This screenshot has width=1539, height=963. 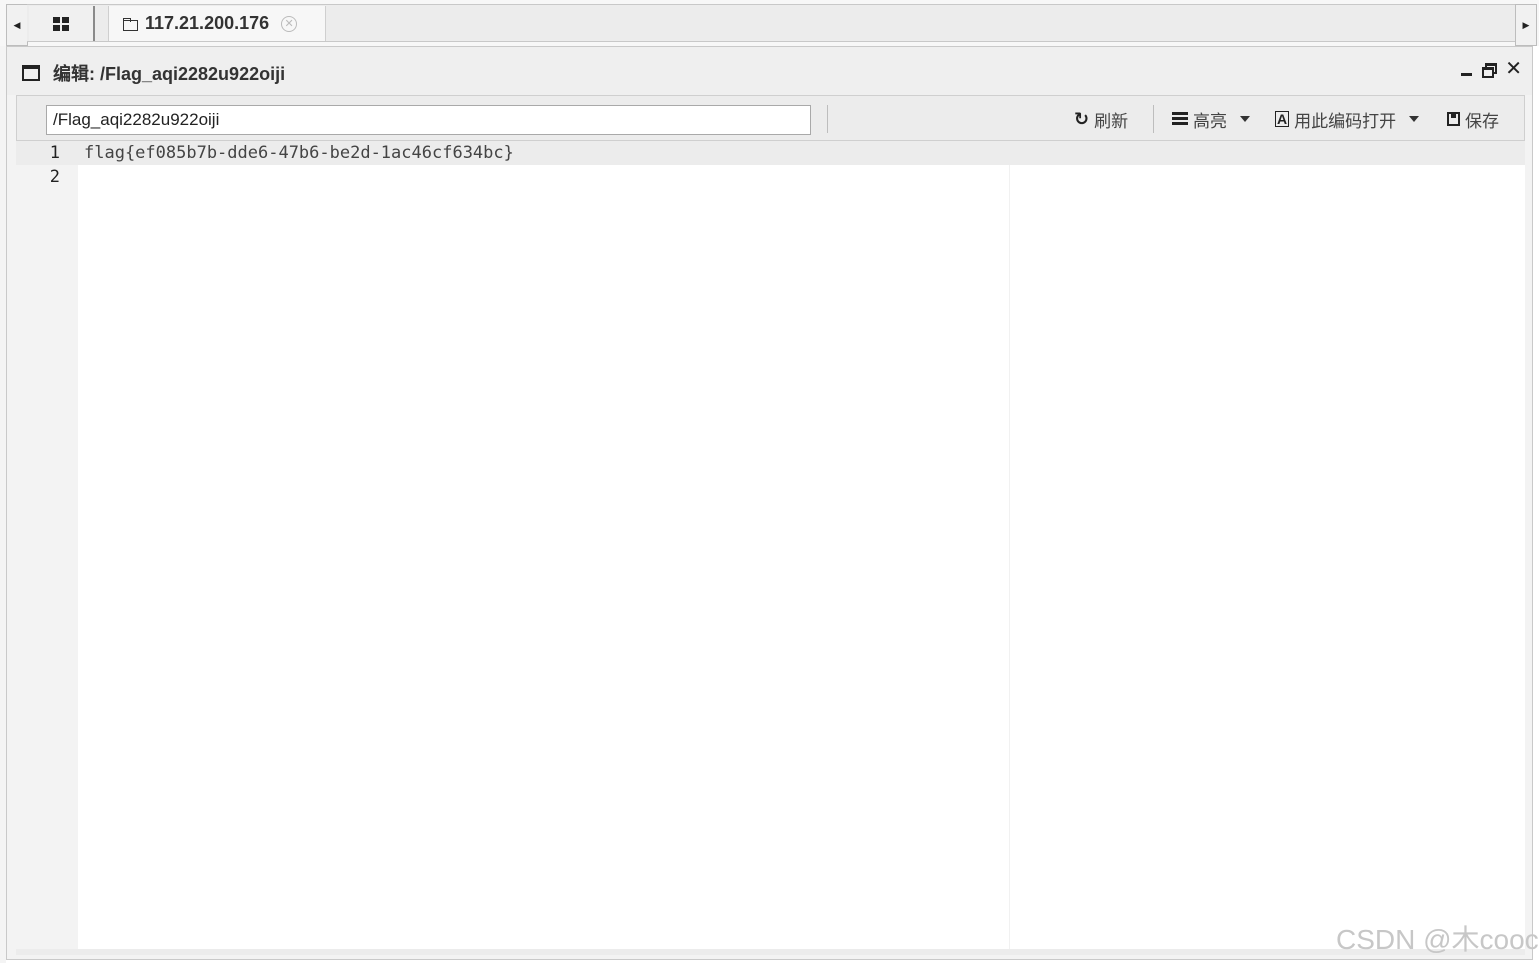 I want to click on window-icon, so click(x=31, y=73).